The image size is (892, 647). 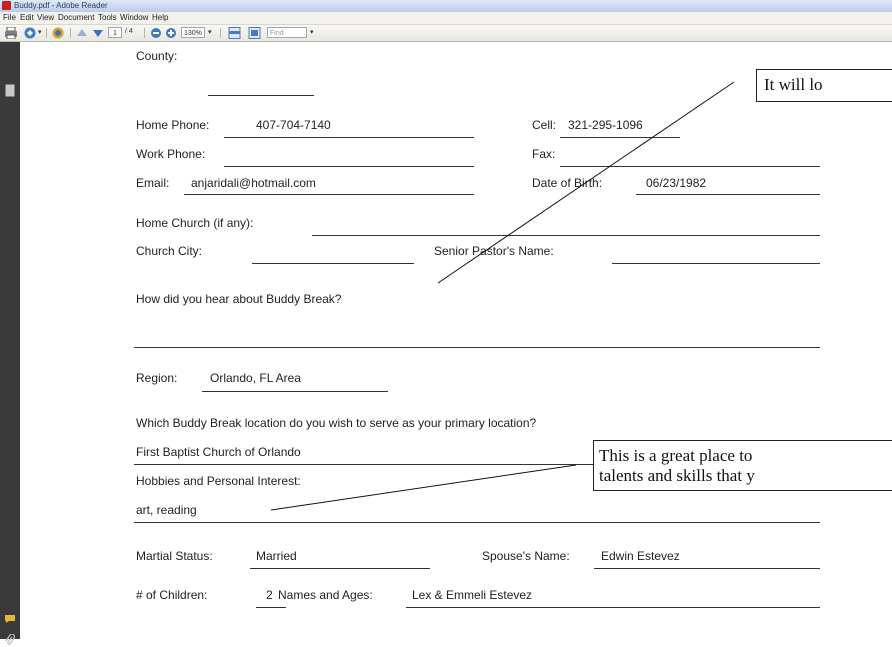 I want to click on dob-line, so click(x=728, y=194).